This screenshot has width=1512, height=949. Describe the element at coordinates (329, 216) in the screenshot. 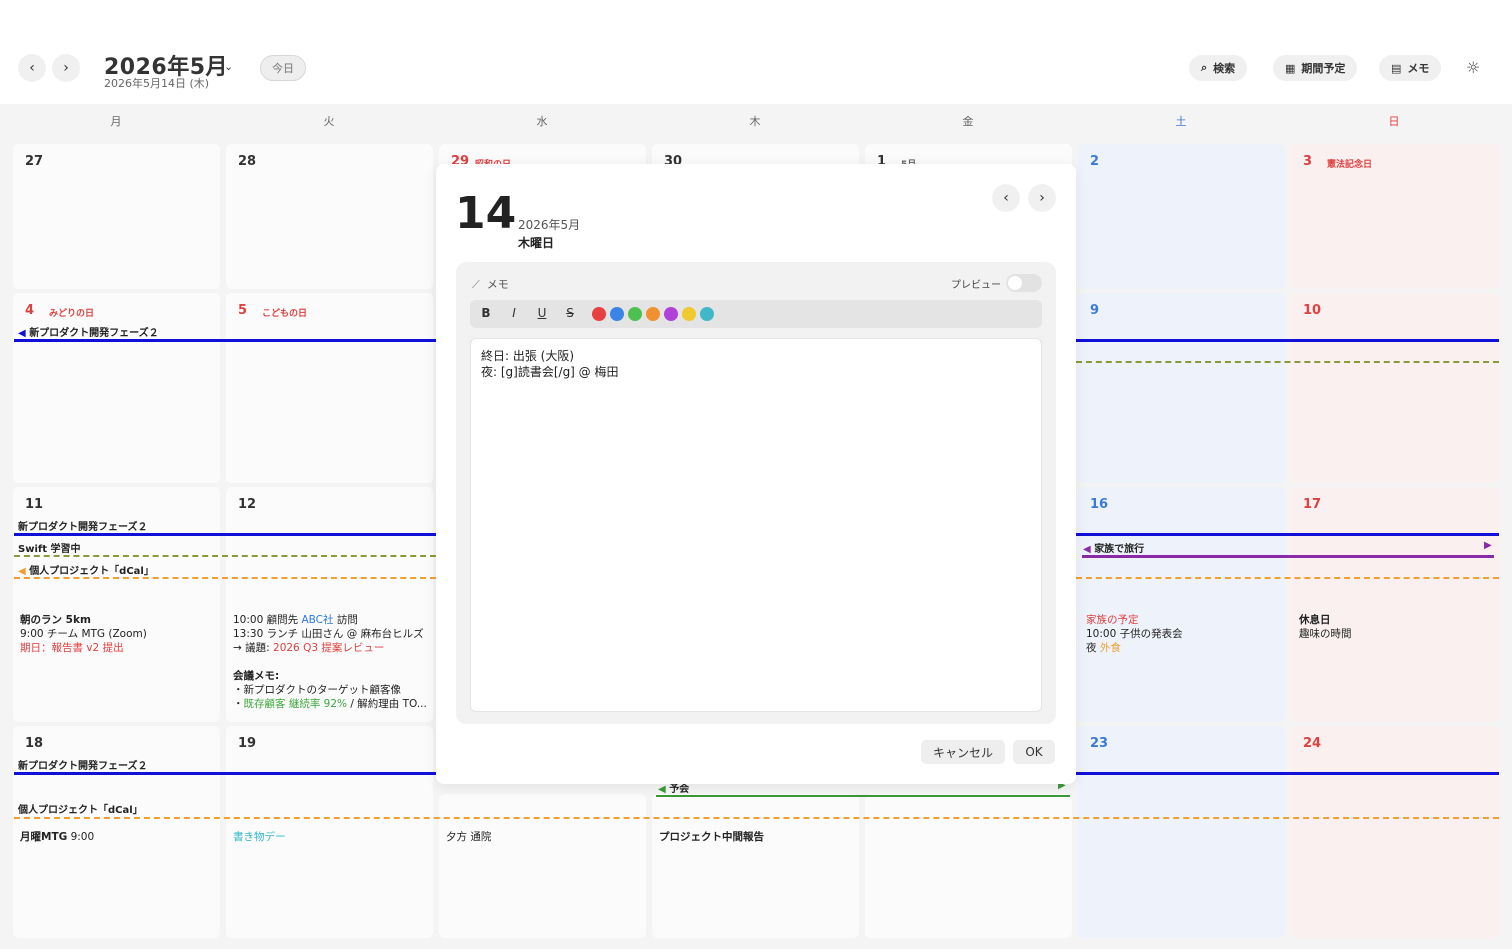

I see `day-cell: 28` at that location.